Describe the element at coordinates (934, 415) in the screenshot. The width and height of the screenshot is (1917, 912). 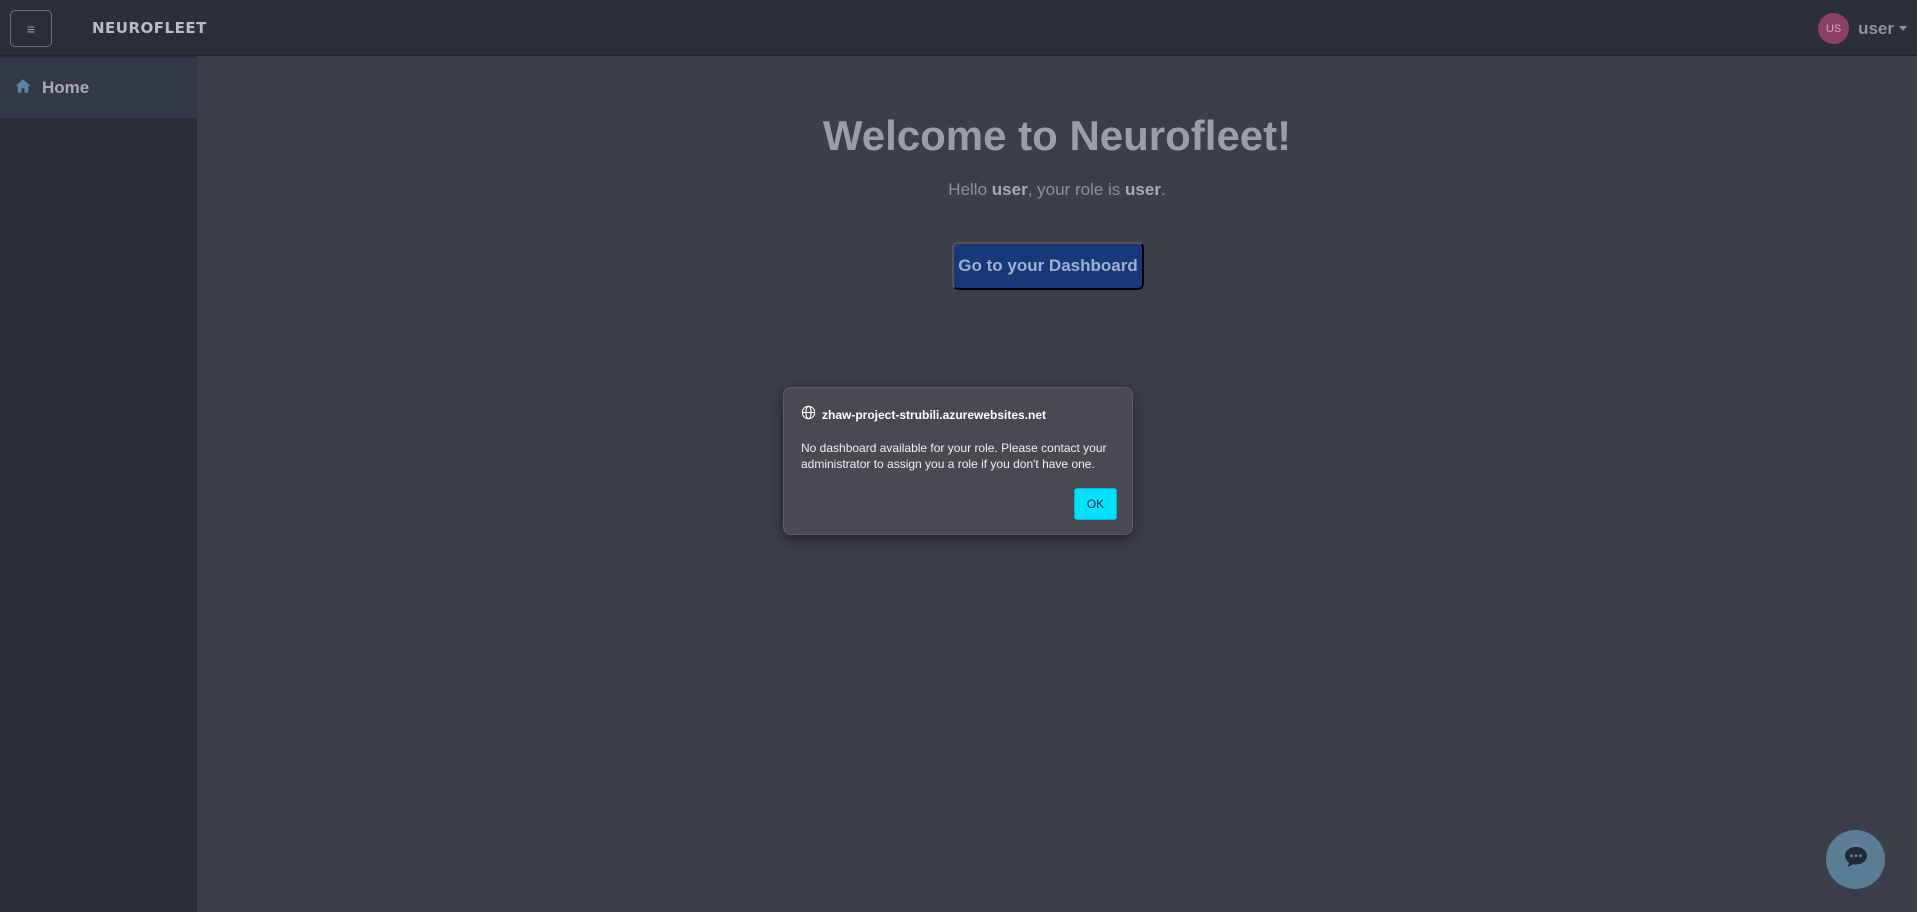
I see `dialog-origin: zhaw-project-strubili.azurewebsites.net` at that location.